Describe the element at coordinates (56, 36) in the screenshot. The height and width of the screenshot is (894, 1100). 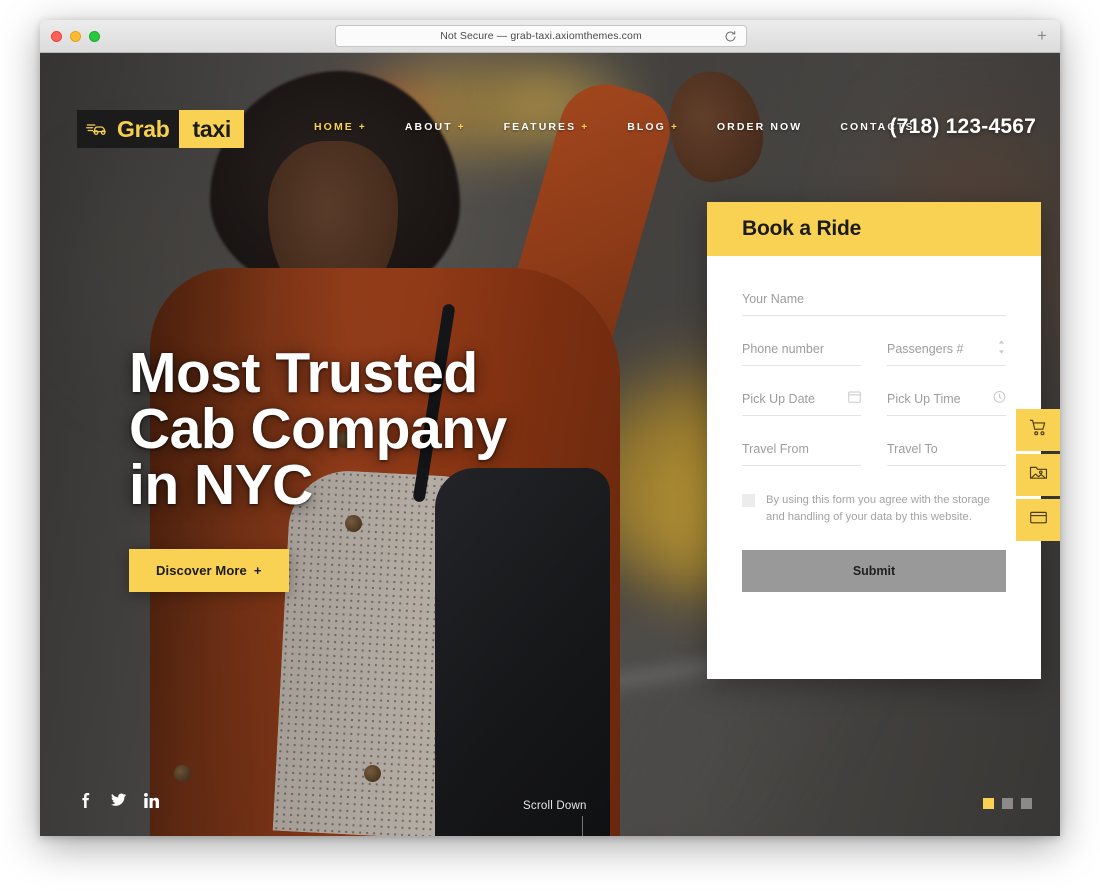
I see `close-window-button` at that location.